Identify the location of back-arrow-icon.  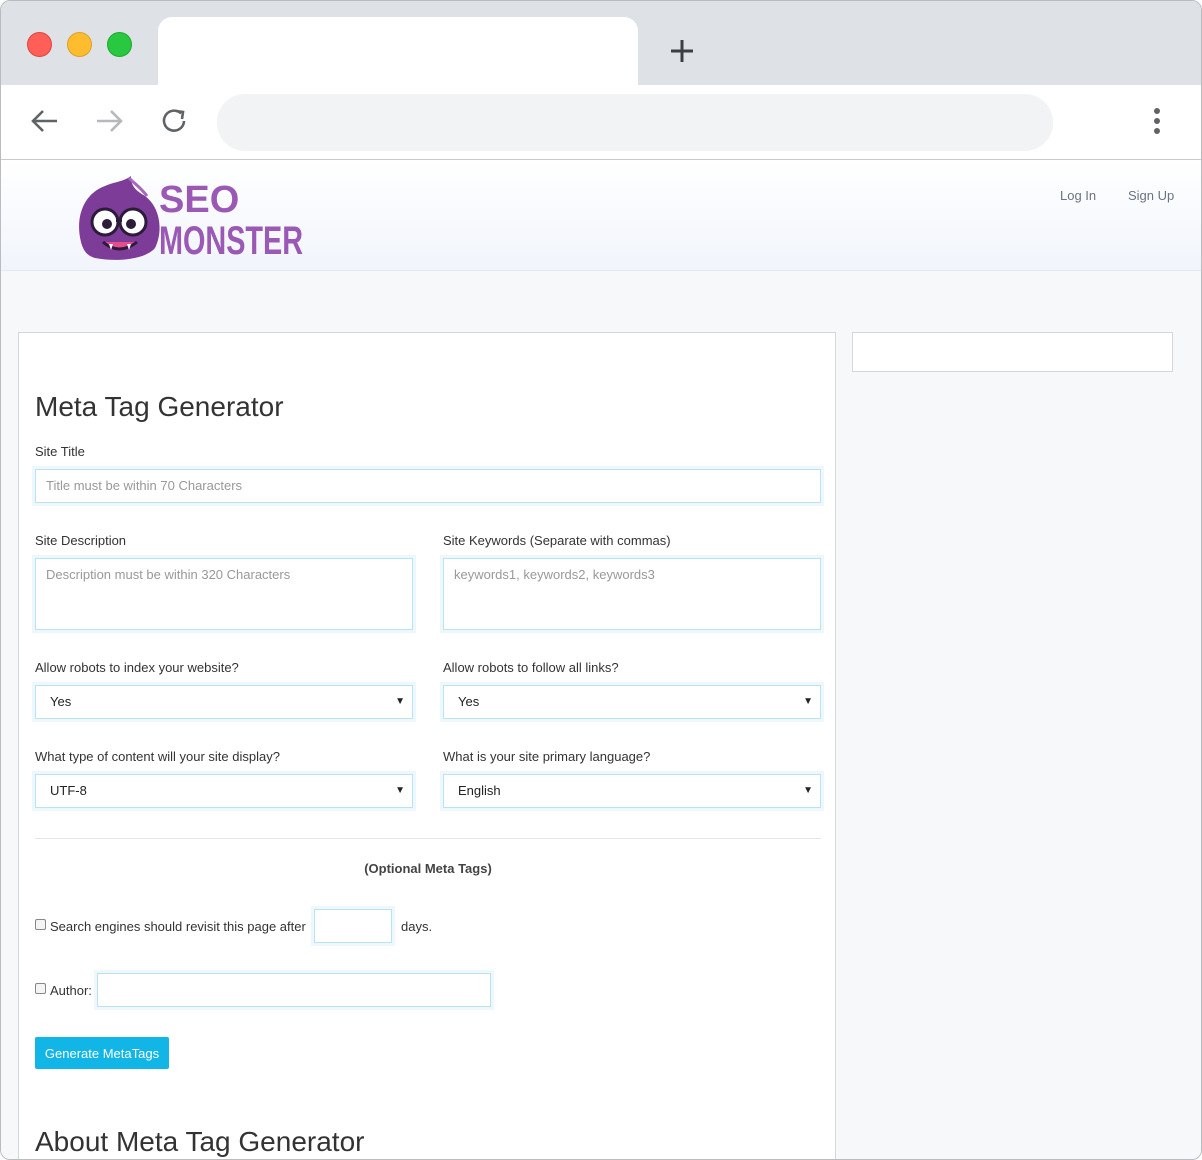
(45, 121).